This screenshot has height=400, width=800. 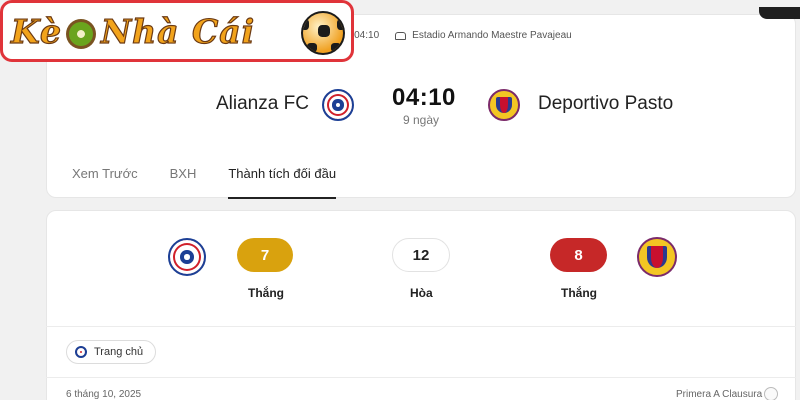 I want to click on logo-text: Kè Nhà Cái, so click(x=133, y=31).